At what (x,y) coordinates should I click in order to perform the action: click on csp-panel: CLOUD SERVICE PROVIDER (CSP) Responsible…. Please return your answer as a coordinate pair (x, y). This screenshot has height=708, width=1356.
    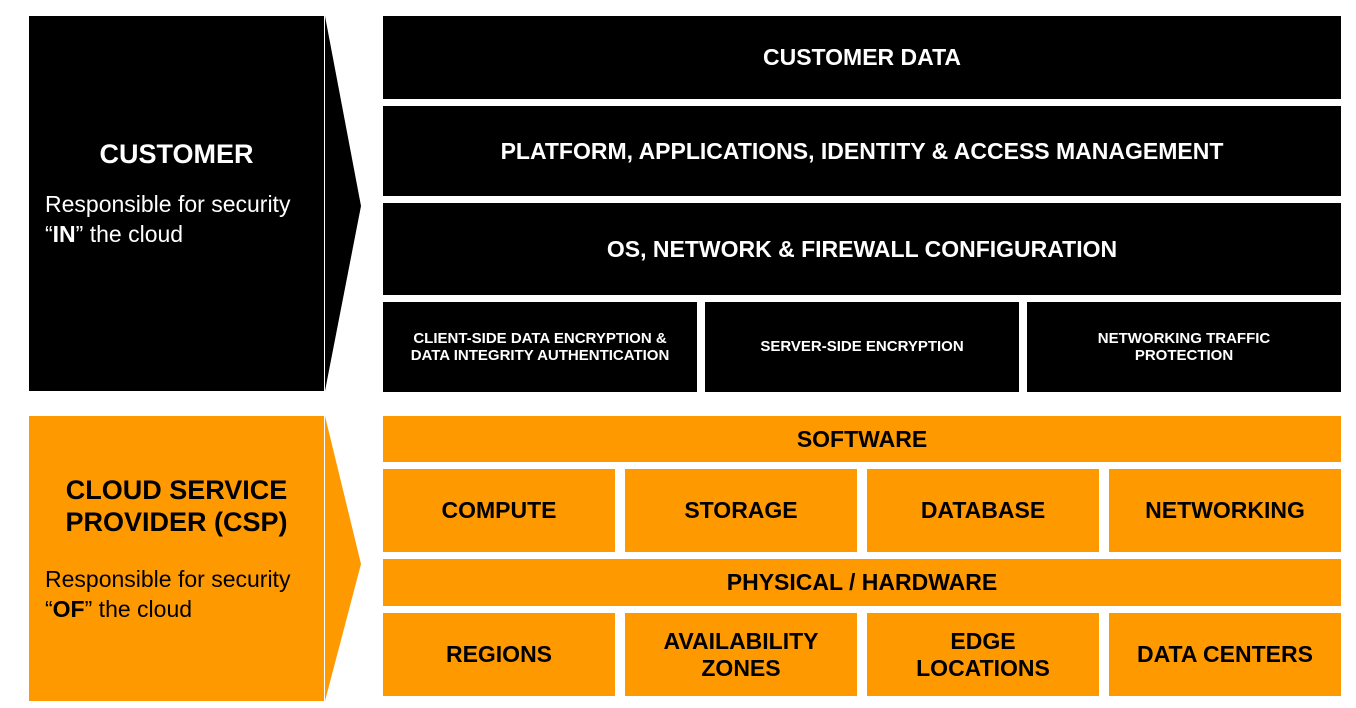
    Looking at the image, I should click on (176, 558).